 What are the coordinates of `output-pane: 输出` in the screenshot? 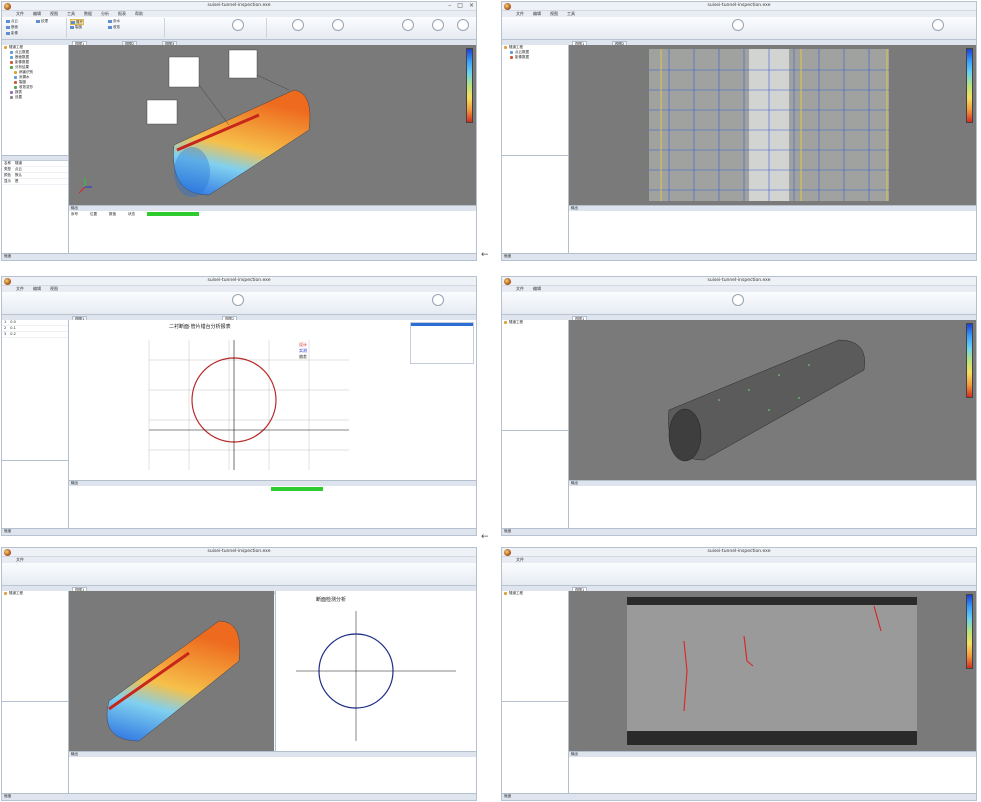 It's located at (772, 230).